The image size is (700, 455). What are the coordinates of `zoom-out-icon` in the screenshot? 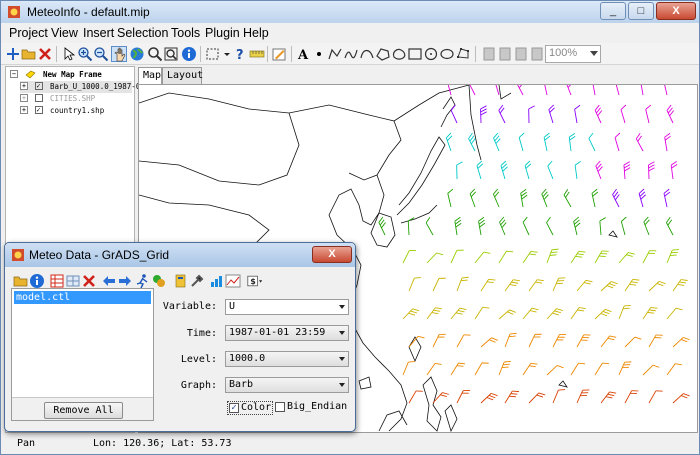 It's located at (101, 54).